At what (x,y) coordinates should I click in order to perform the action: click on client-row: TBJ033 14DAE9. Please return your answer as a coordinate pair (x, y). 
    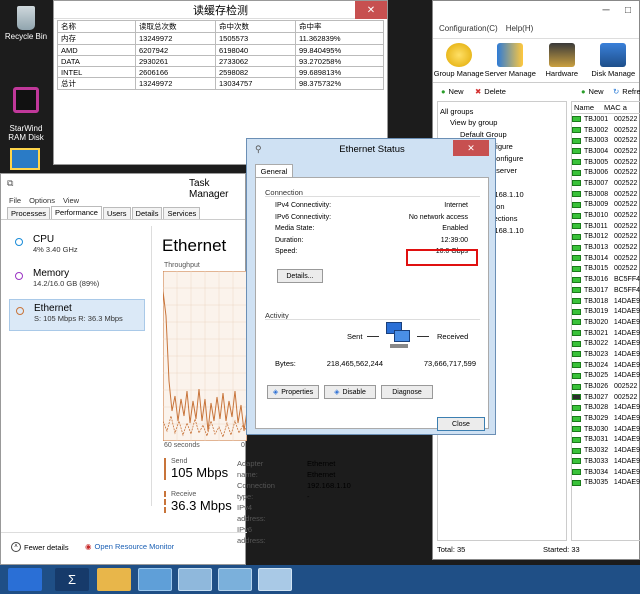
    Looking at the image, I should click on (606, 461).